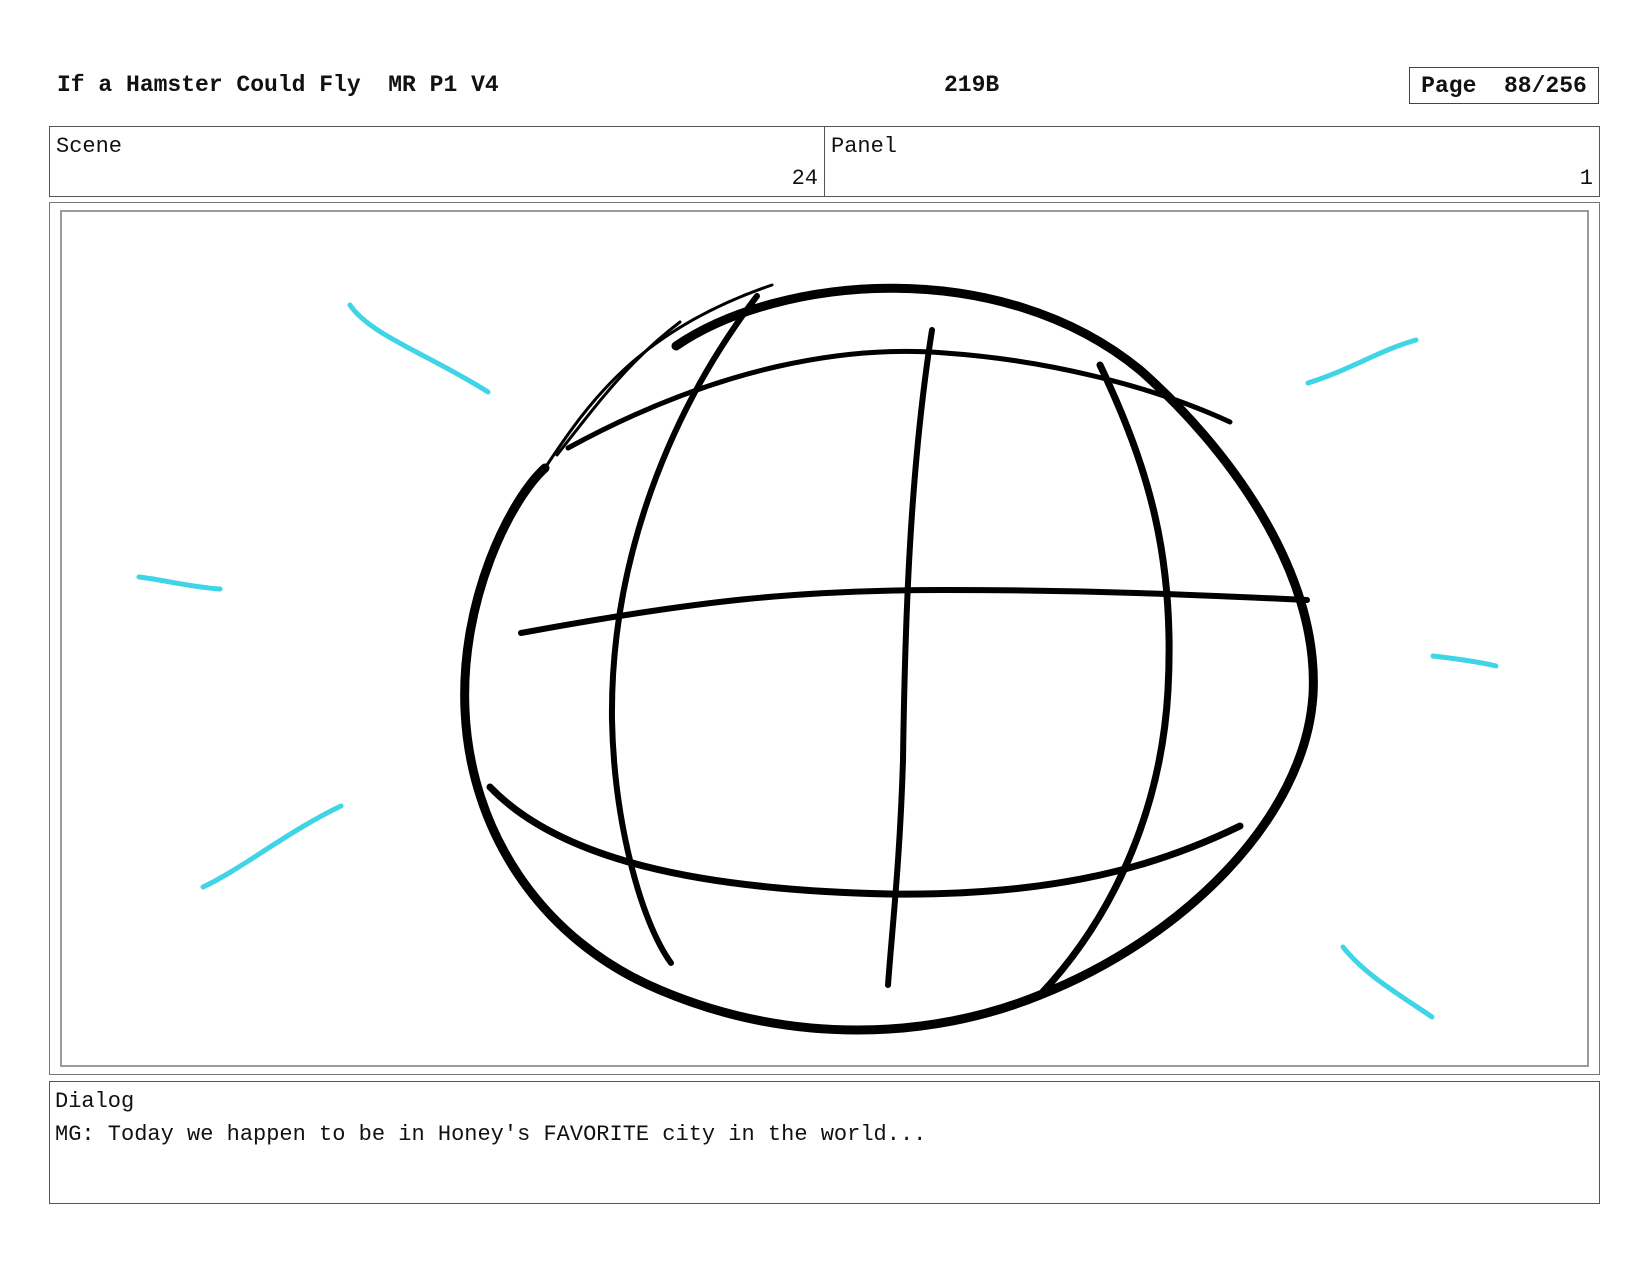 The width and height of the screenshot is (1648, 1276). What do you see at coordinates (1586, 178) in the screenshot?
I see `panel-number: 1` at bounding box center [1586, 178].